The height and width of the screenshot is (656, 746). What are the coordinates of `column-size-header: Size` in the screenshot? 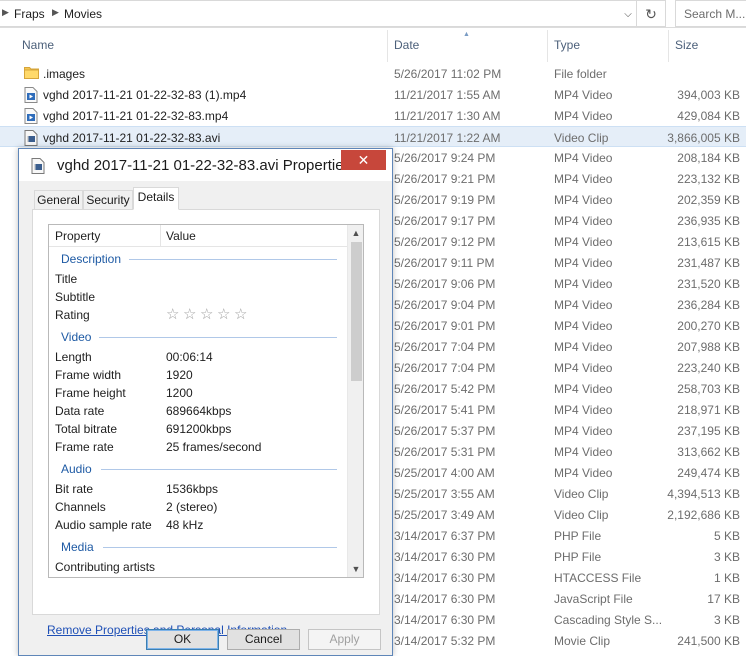 It's located at (686, 45).